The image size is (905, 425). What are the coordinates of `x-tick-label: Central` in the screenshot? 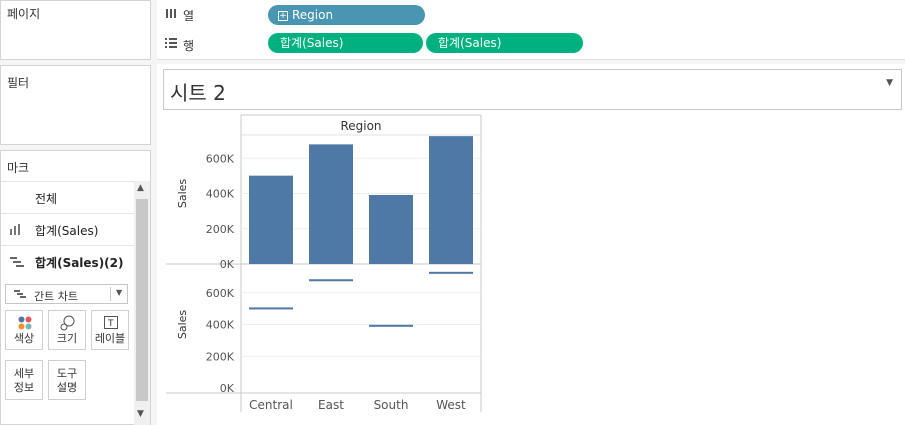 It's located at (271, 405).